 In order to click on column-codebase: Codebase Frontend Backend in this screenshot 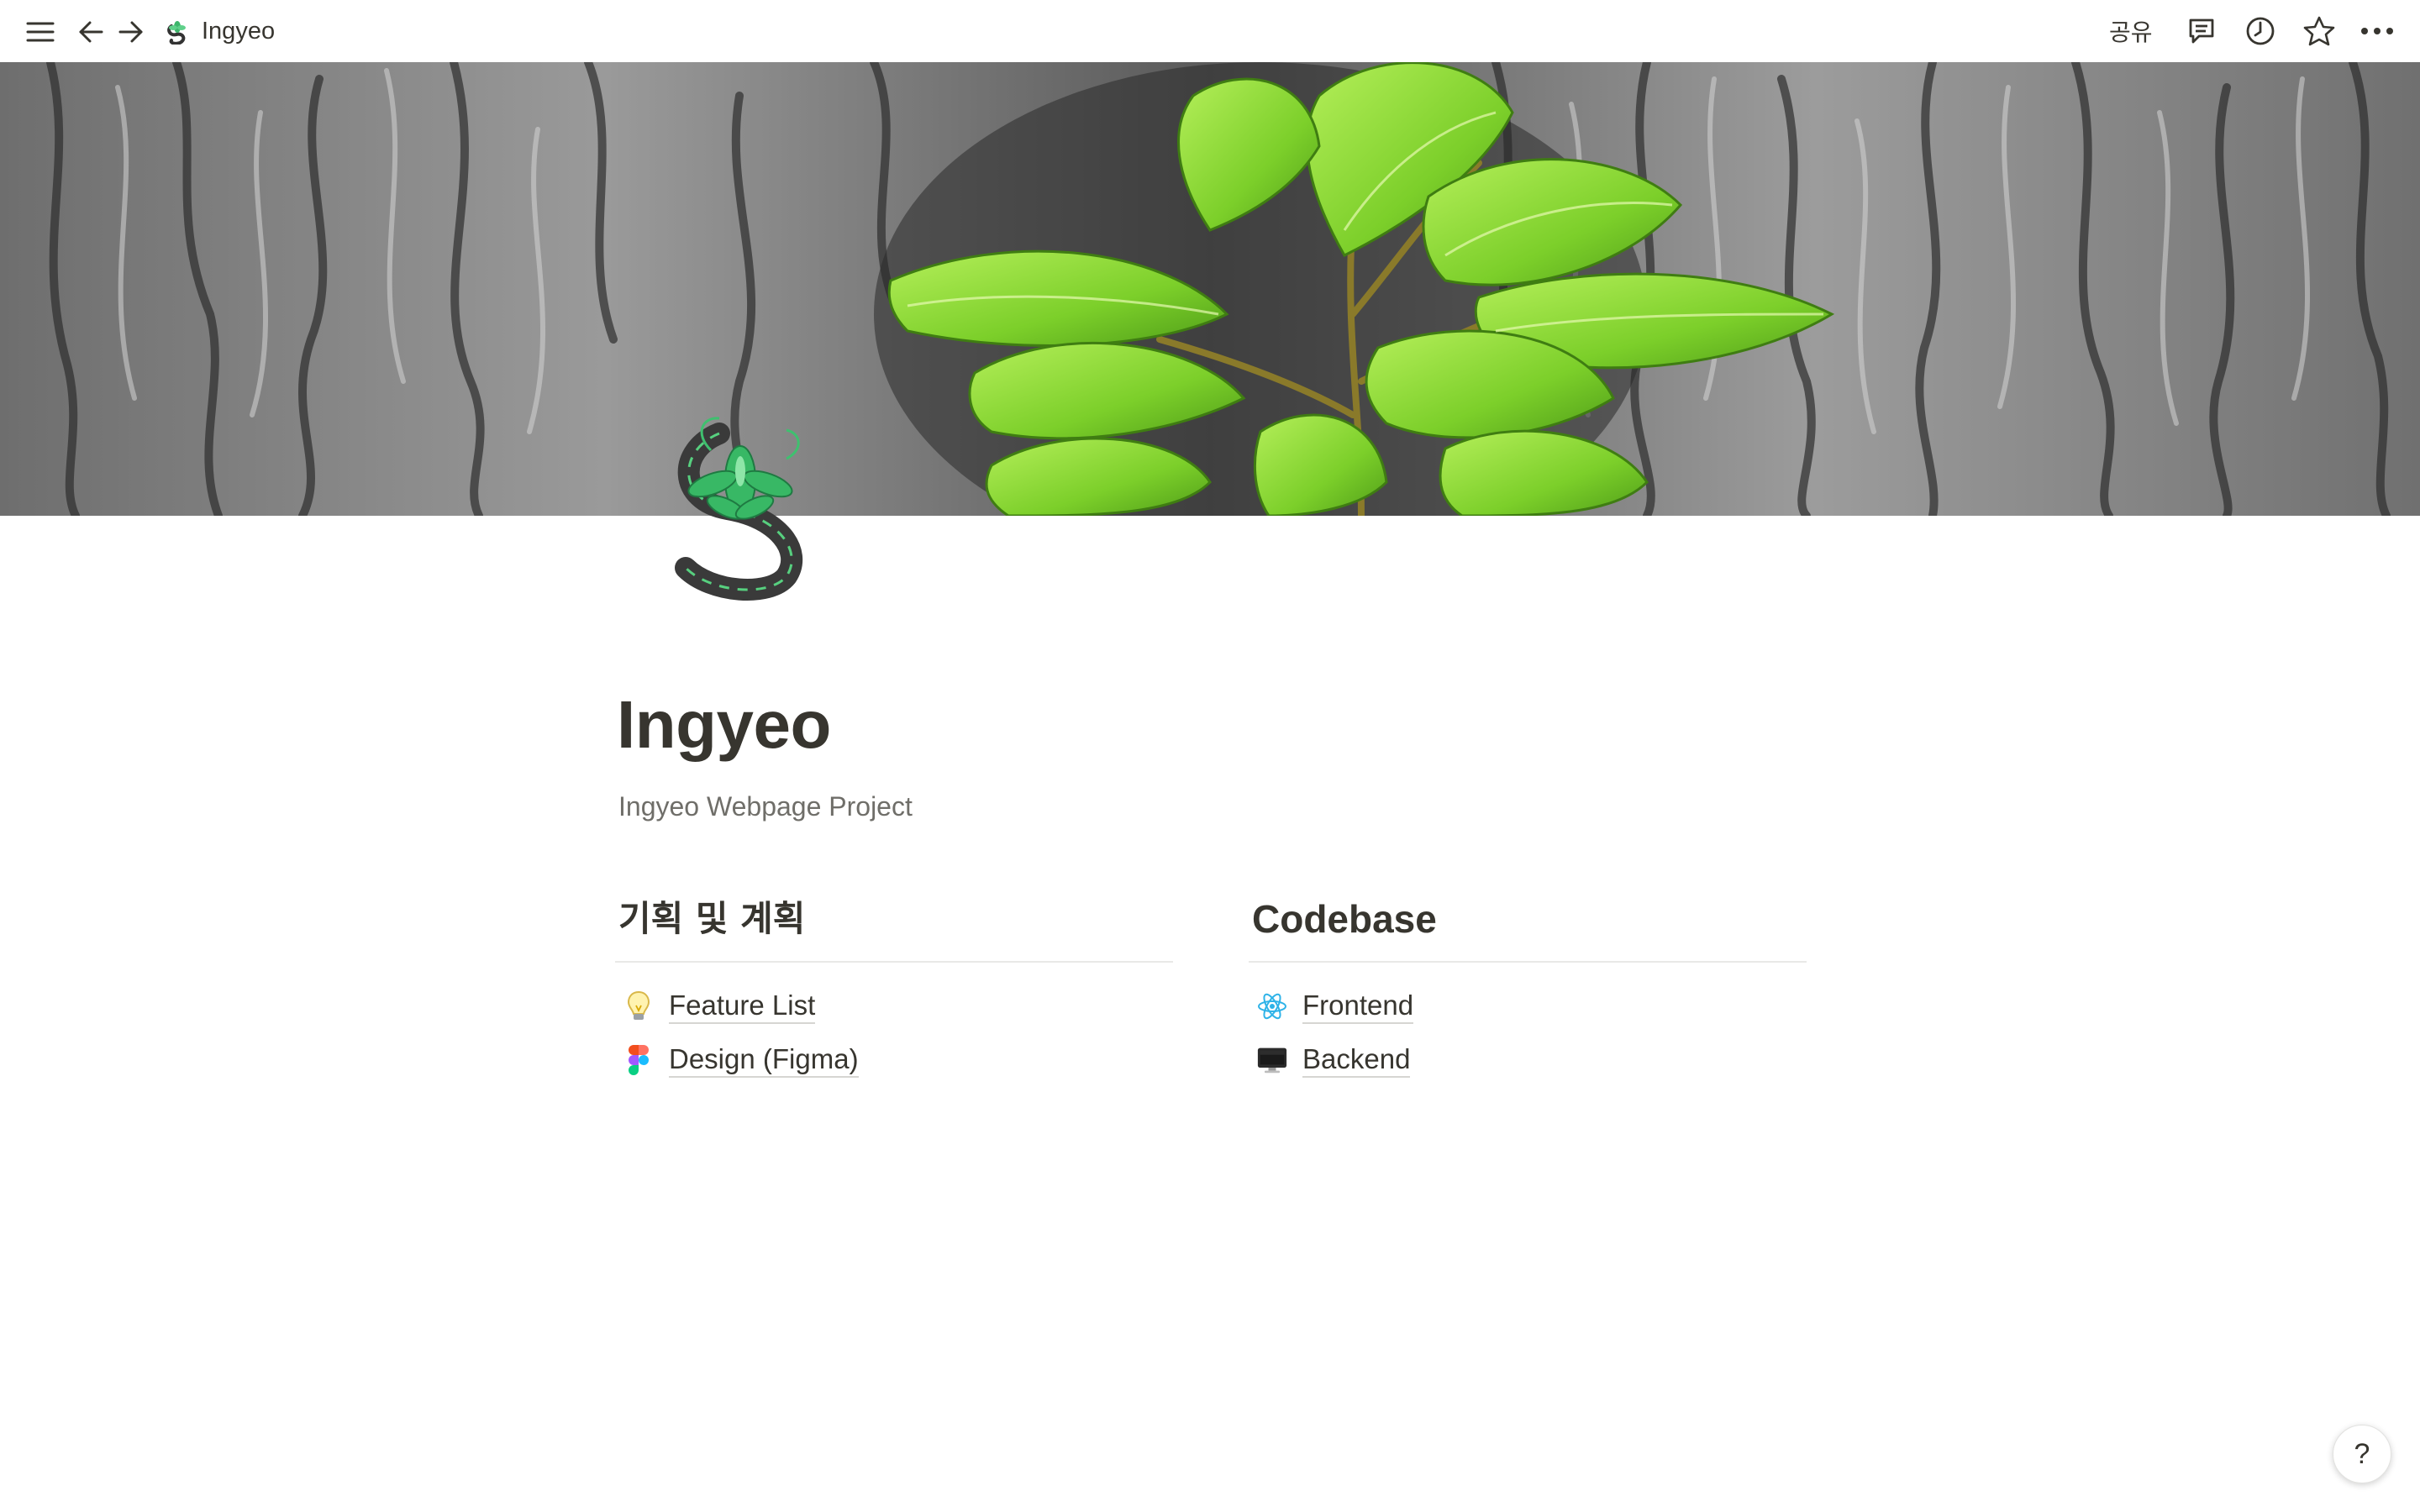, I will do `click(1528, 988)`.